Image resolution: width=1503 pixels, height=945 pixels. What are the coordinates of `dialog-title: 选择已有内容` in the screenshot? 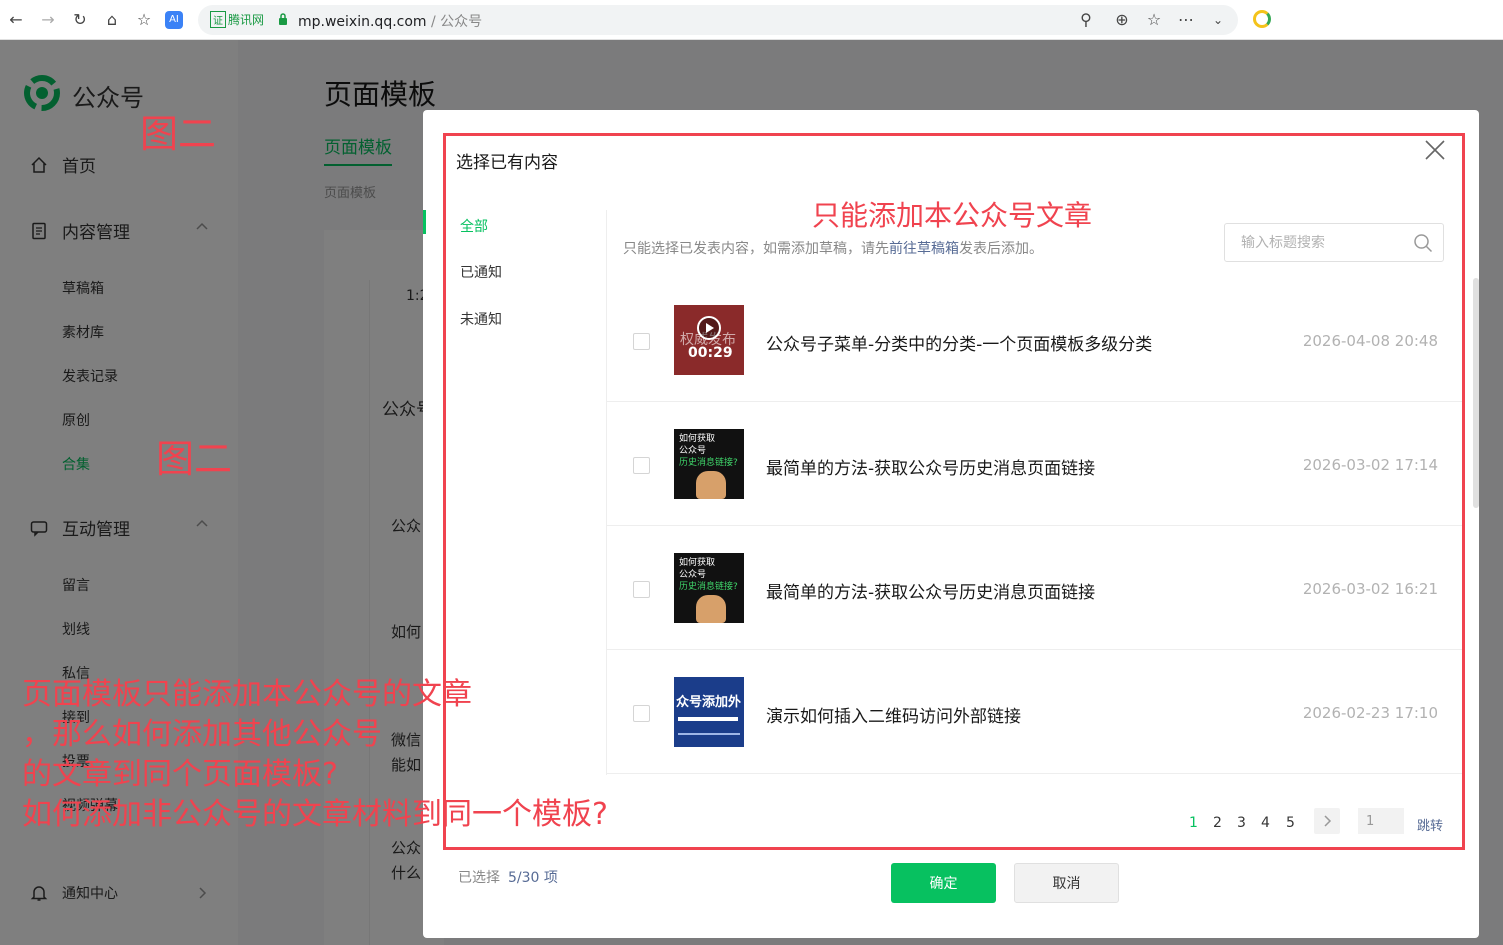 It's located at (507, 163).